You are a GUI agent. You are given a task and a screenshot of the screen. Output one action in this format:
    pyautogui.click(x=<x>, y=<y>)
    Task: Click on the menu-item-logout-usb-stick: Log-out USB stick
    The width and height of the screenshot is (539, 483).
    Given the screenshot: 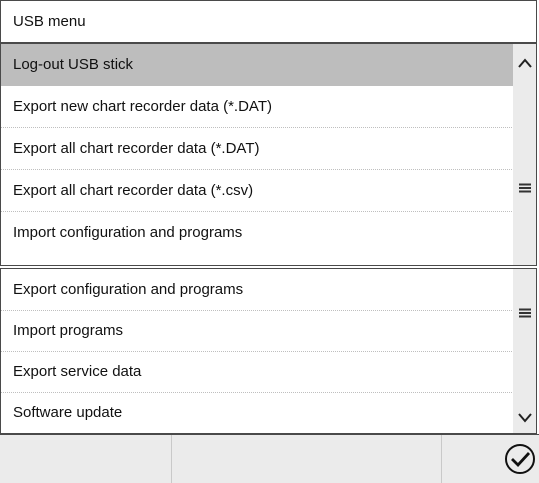 What is the action you would take?
    pyautogui.click(x=257, y=65)
    